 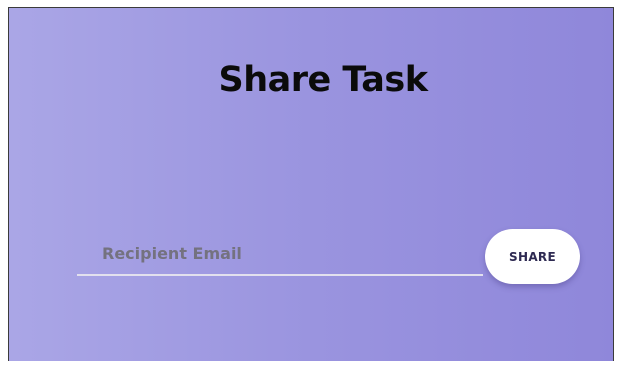 I want to click on recipient-email-input, so click(x=280, y=254).